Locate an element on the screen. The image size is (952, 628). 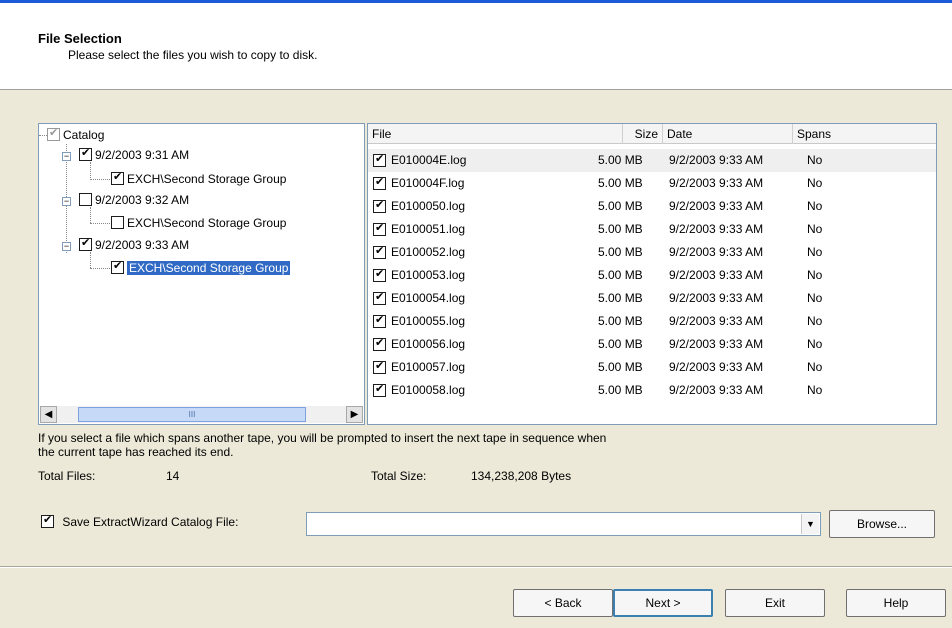
scrollbar-thumb: III is located at coordinates (192, 414).